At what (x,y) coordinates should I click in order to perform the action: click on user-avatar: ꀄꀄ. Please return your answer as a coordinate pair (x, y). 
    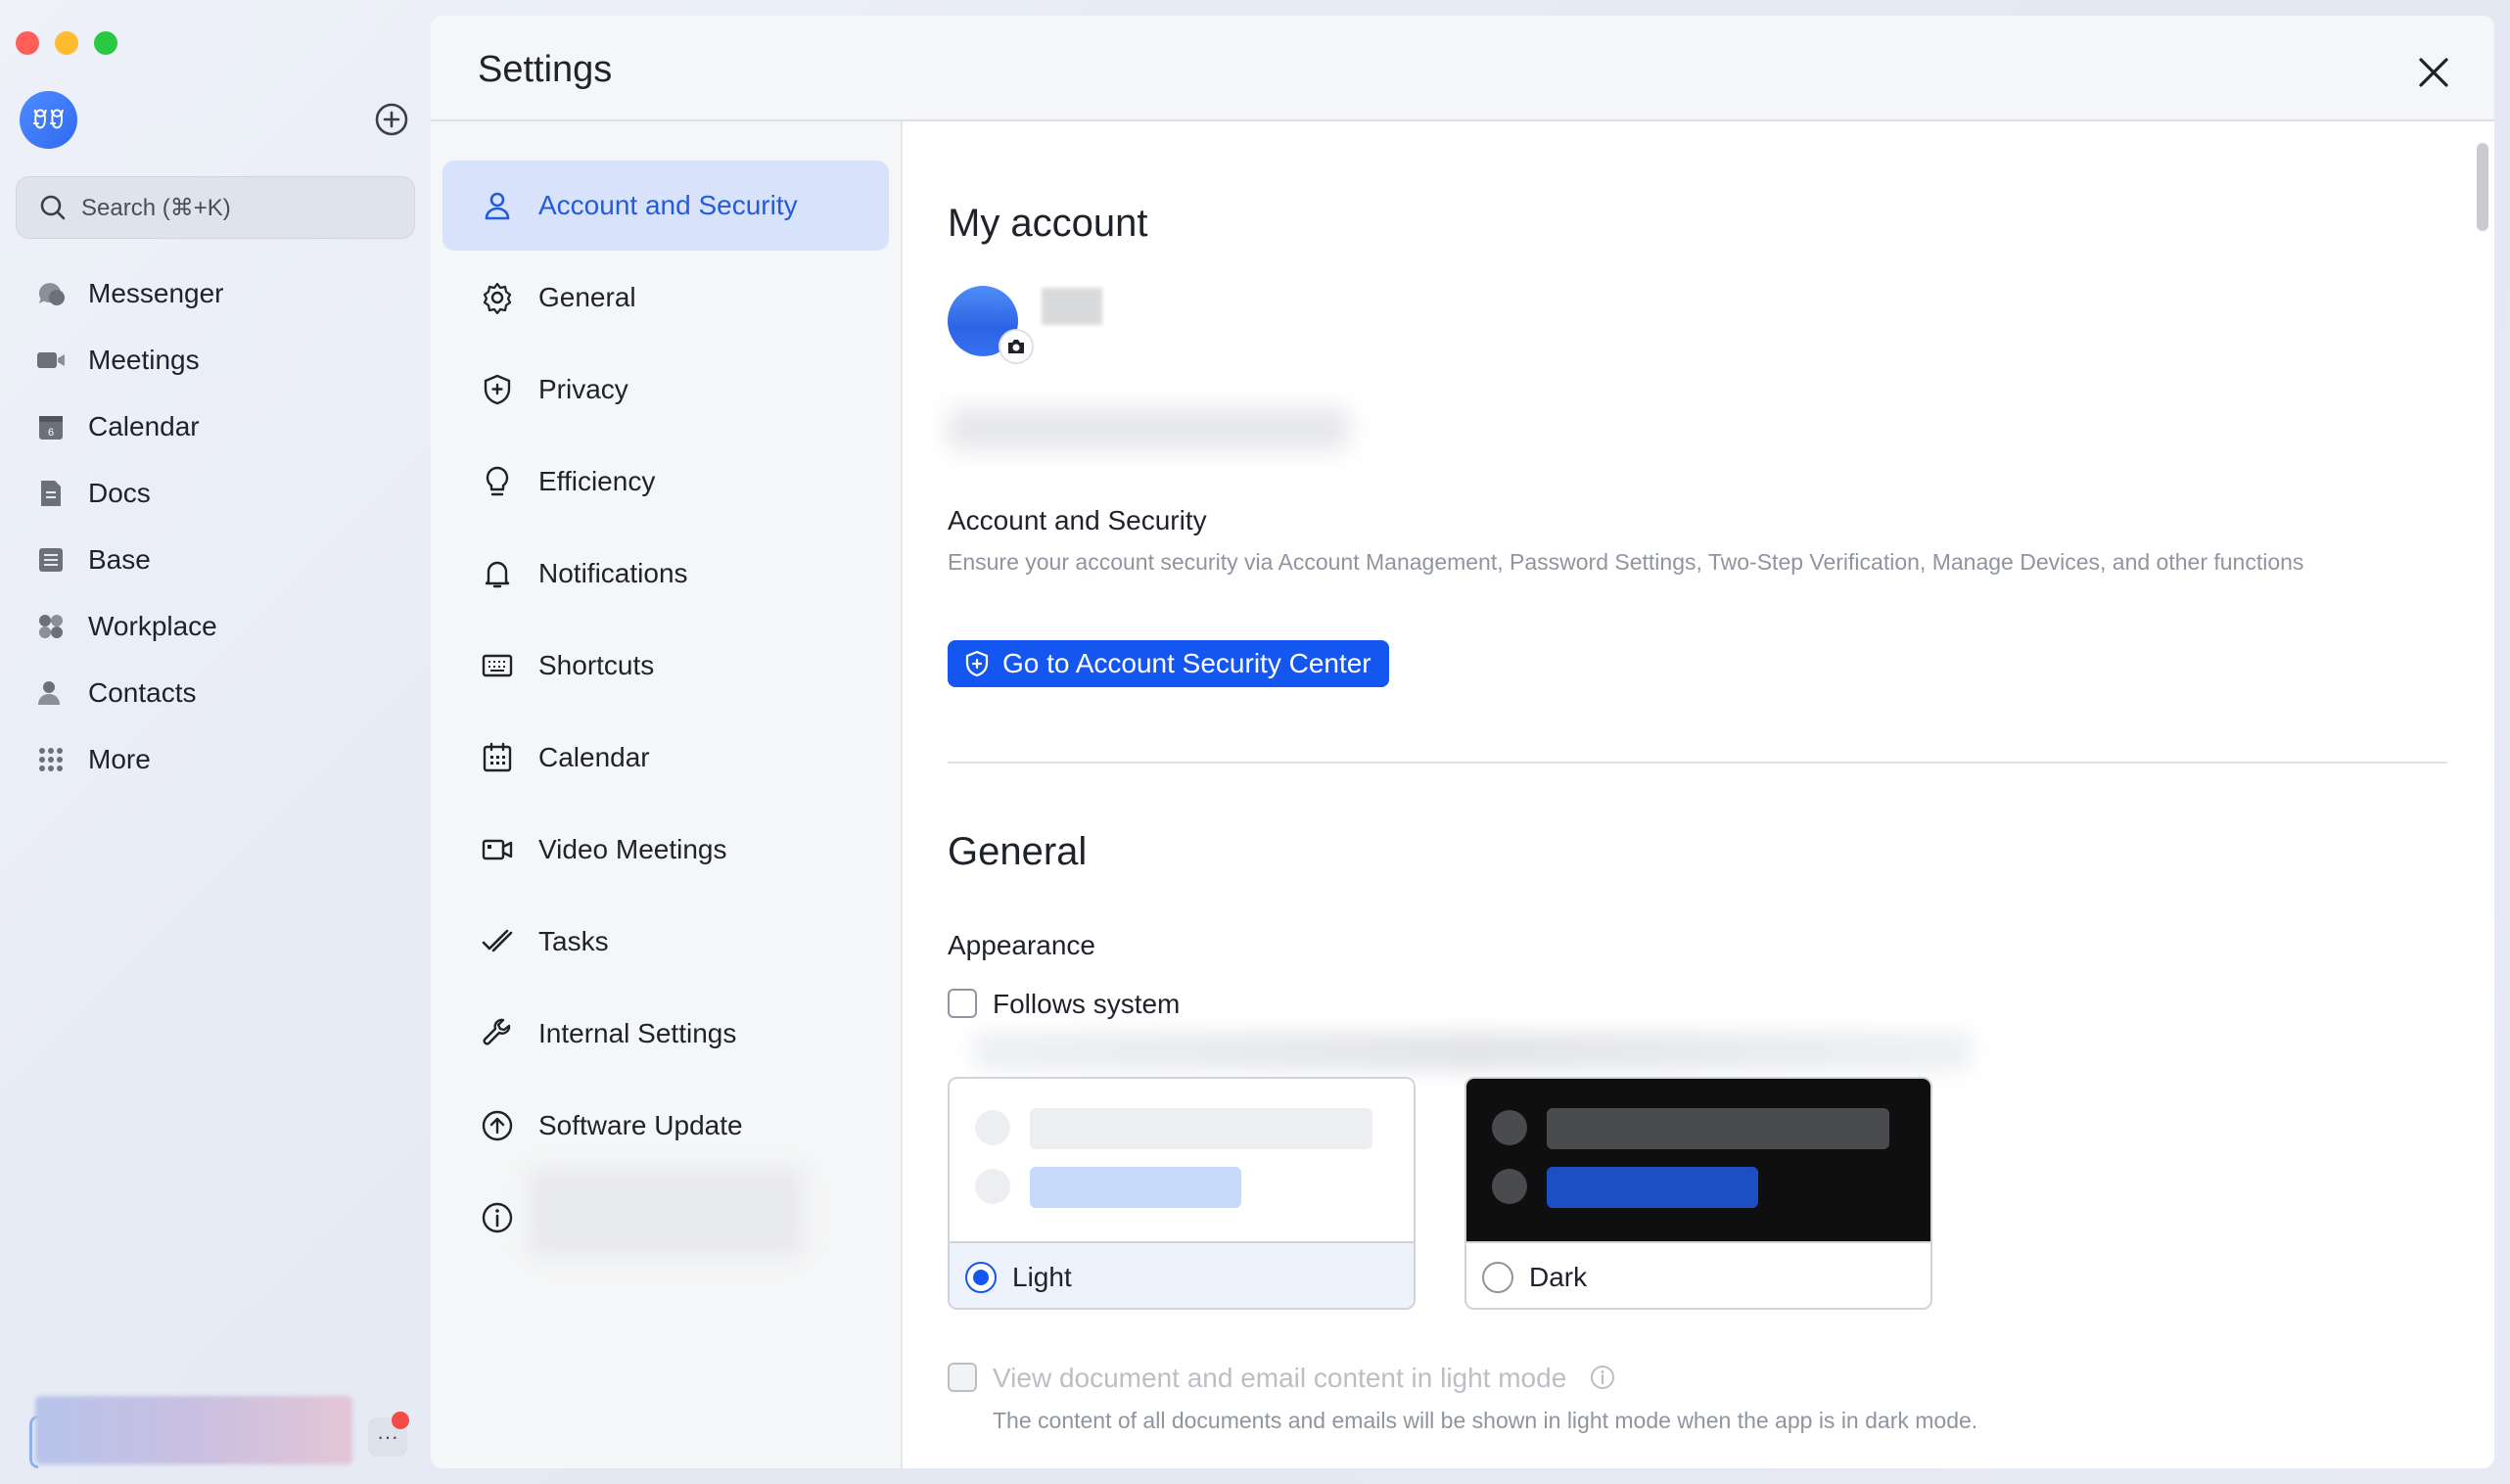
    Looking at the image, I should click on (48, 120).